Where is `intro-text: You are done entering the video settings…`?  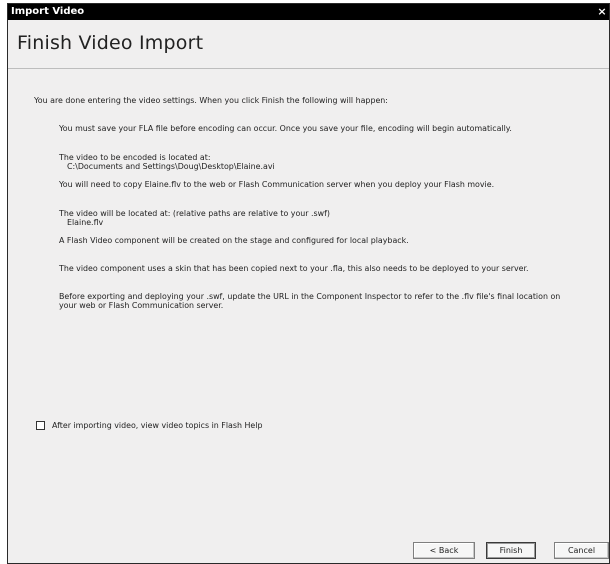
intro-text: You are done entering the video settings… is located at coordinates (211, 100).